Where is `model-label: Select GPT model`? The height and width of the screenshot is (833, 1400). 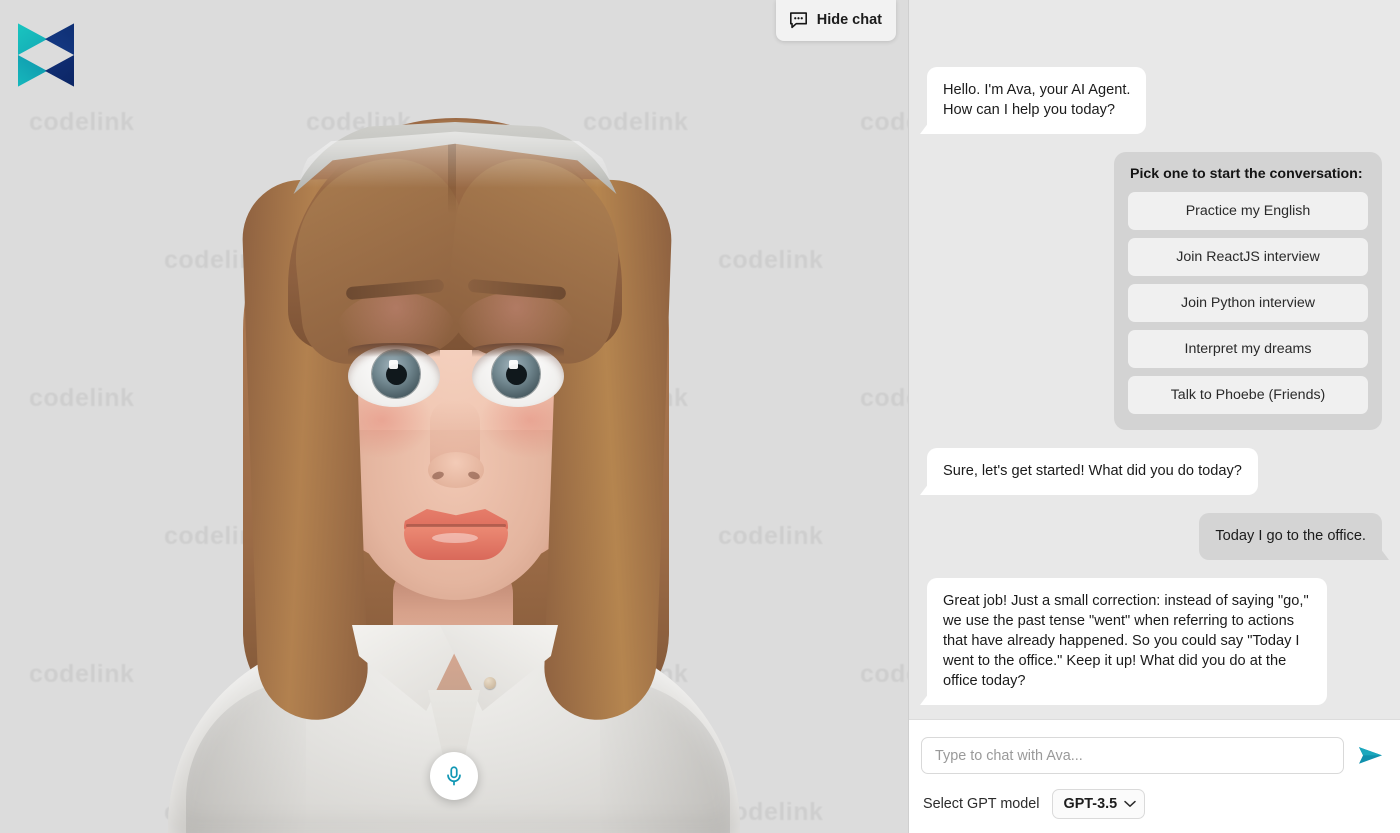 model-label: Select GPT model is located at coordinates (981, 804).